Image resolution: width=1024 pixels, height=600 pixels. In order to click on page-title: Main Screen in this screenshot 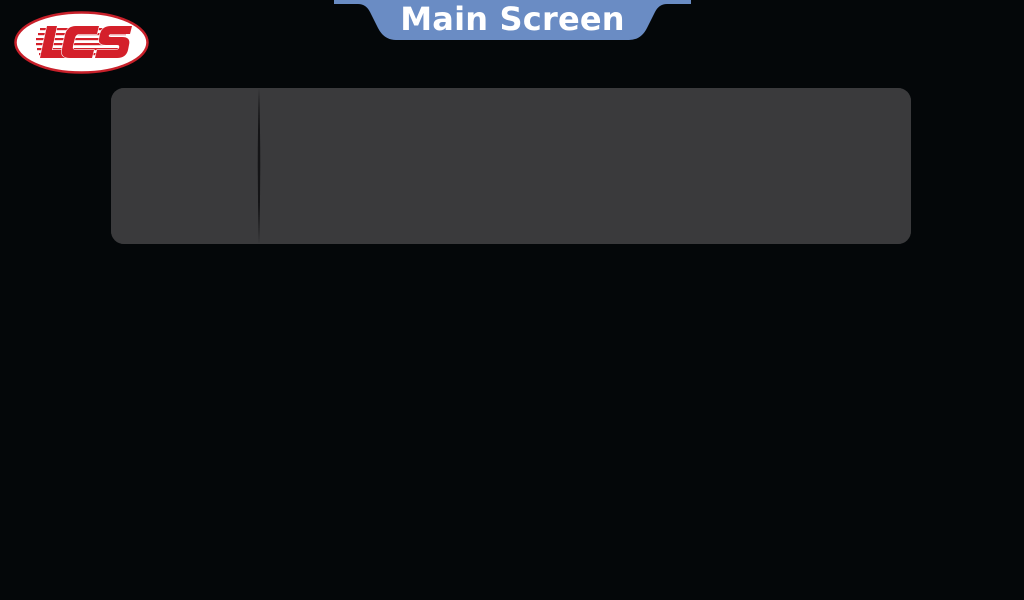, I will do `click(512, 19)`.